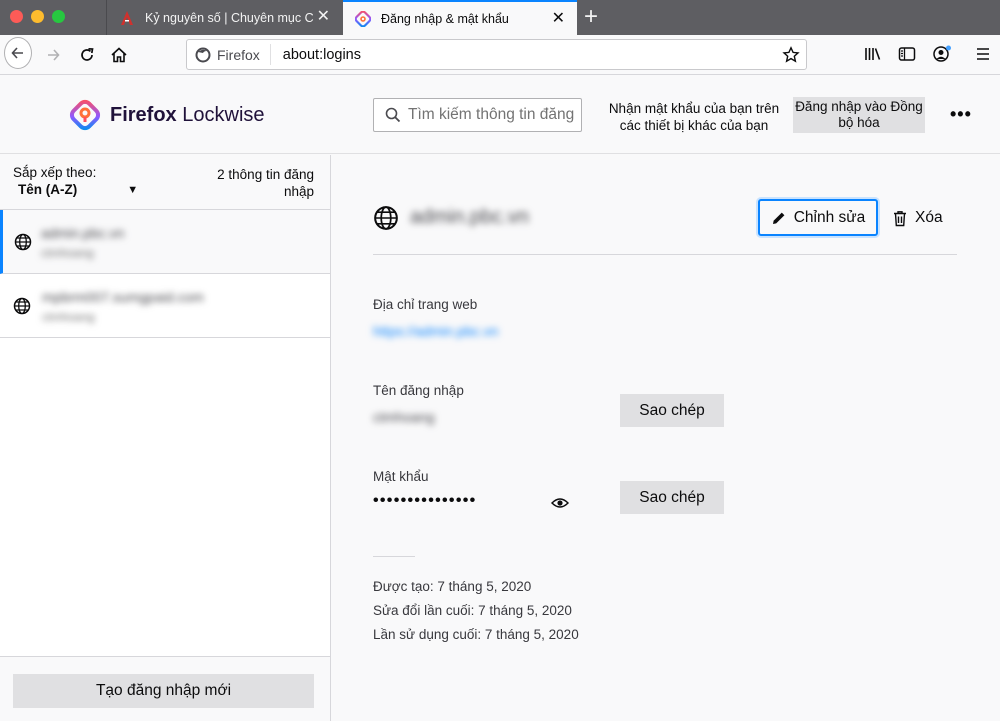 This screenshot has height=721, width=1000. What do you see at coordinates (493, 115) in the screenshot?
I see `search-input` at bounding box center [493, 115].